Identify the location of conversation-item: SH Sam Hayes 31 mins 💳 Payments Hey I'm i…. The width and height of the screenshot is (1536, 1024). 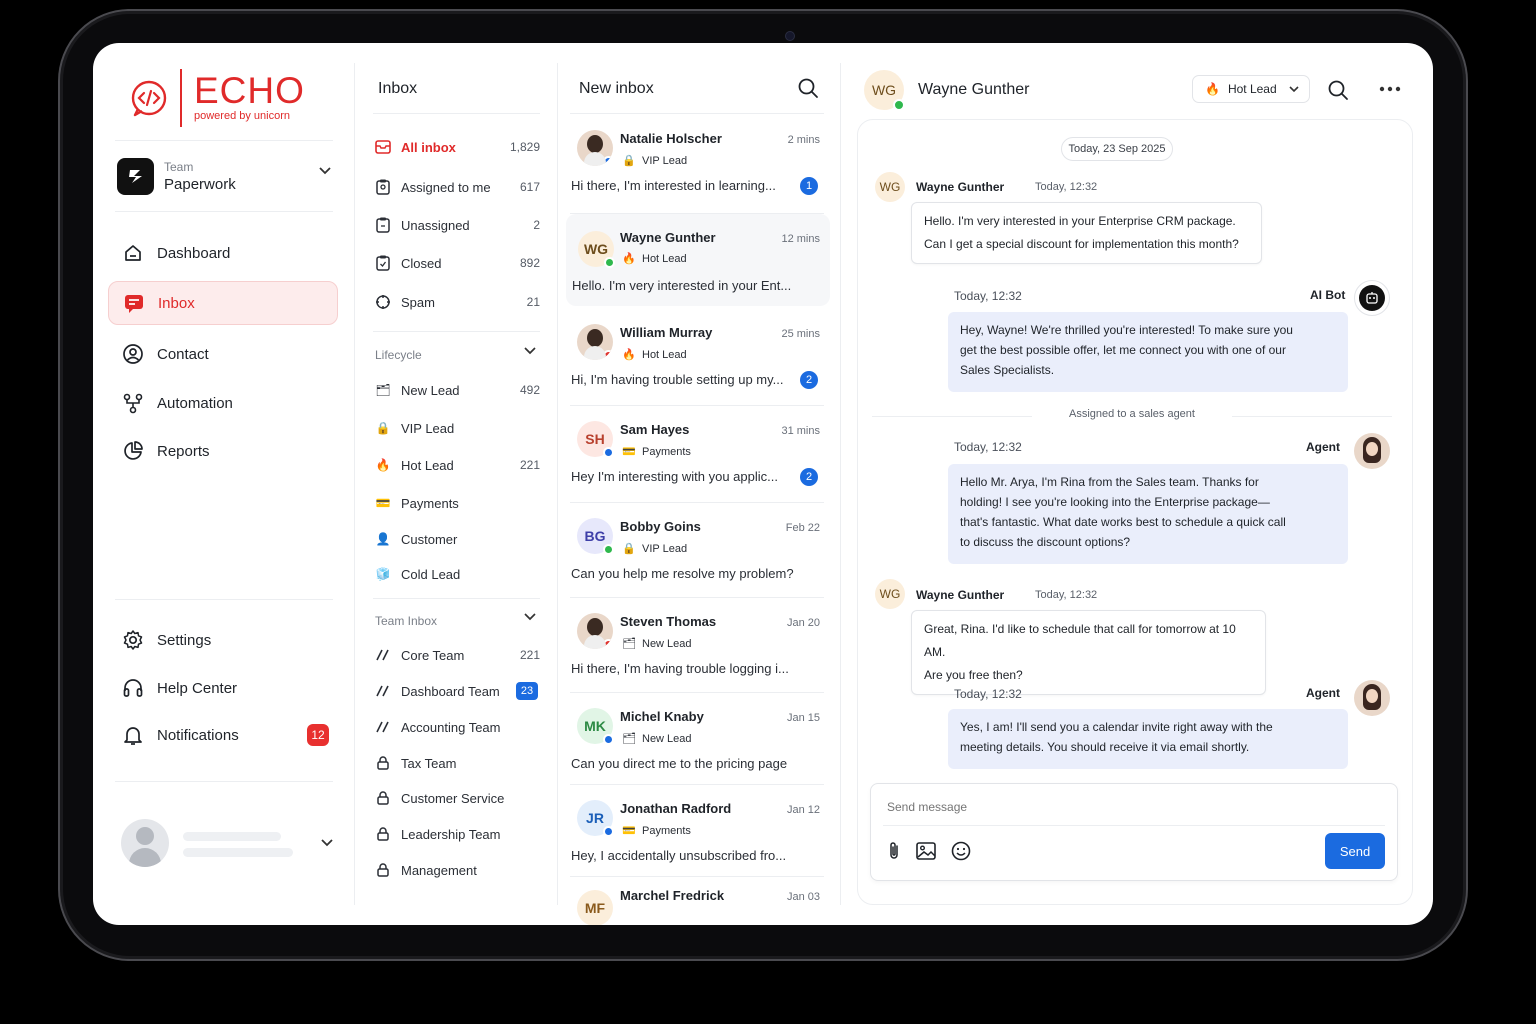
(698, 455).